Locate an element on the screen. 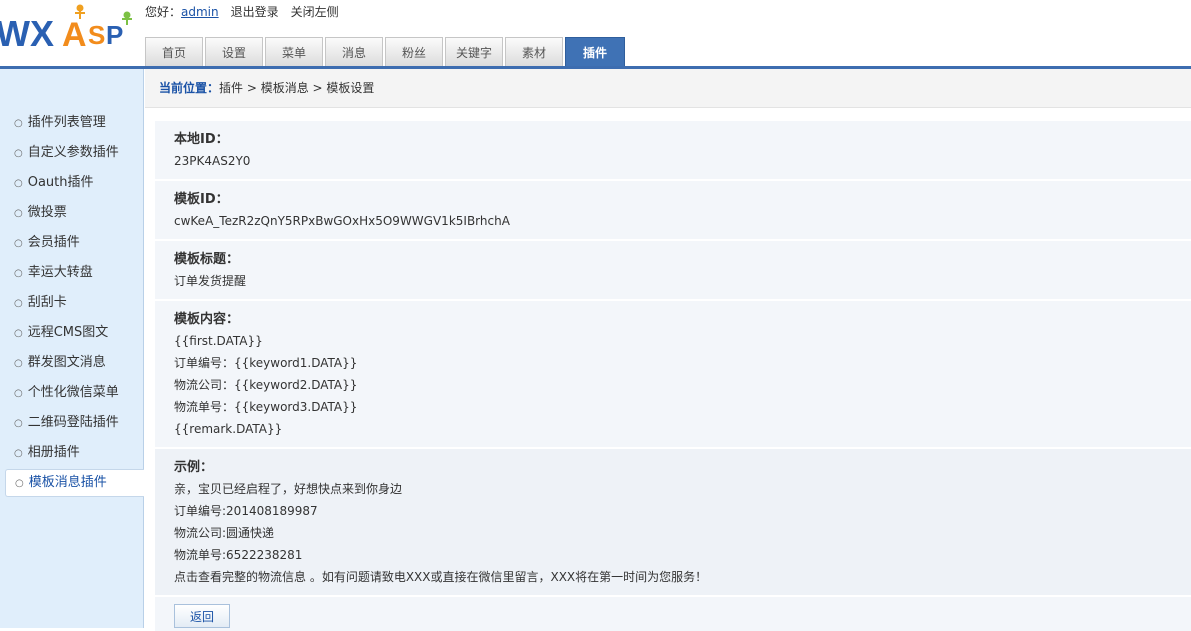 The image size is (1191, 631). sidebar-item-oauth: ○ Oauth插件 is located at coordinates (74, 183).